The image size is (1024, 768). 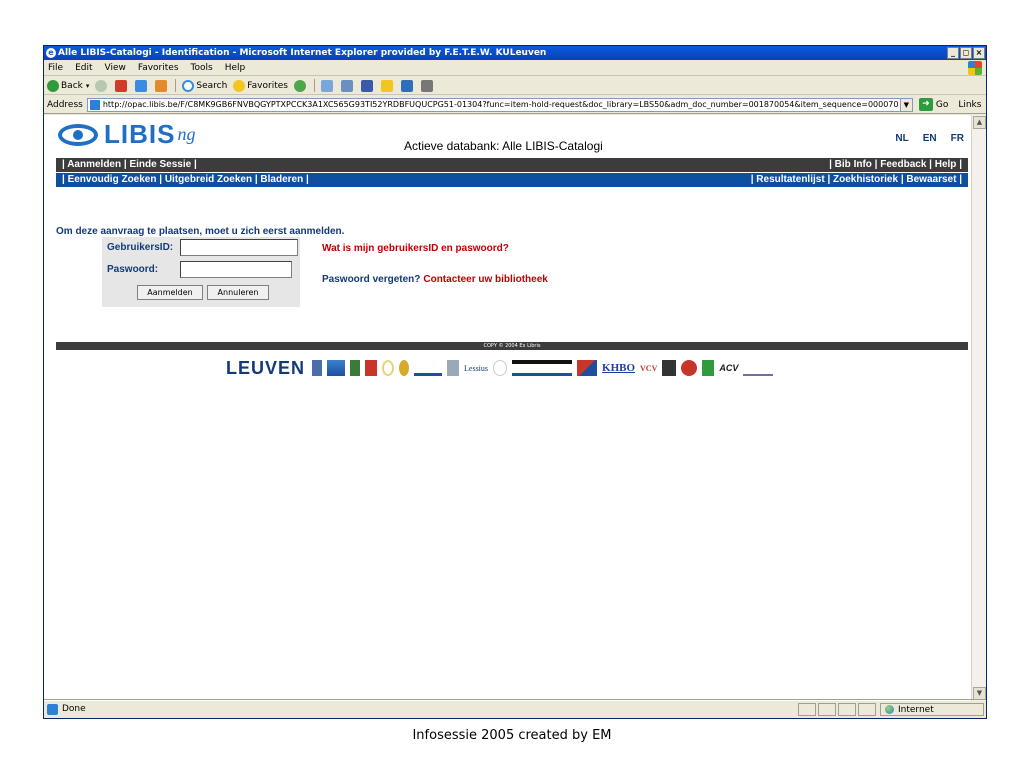 I want to click on menu-view: View, so click(x=115, y=68).